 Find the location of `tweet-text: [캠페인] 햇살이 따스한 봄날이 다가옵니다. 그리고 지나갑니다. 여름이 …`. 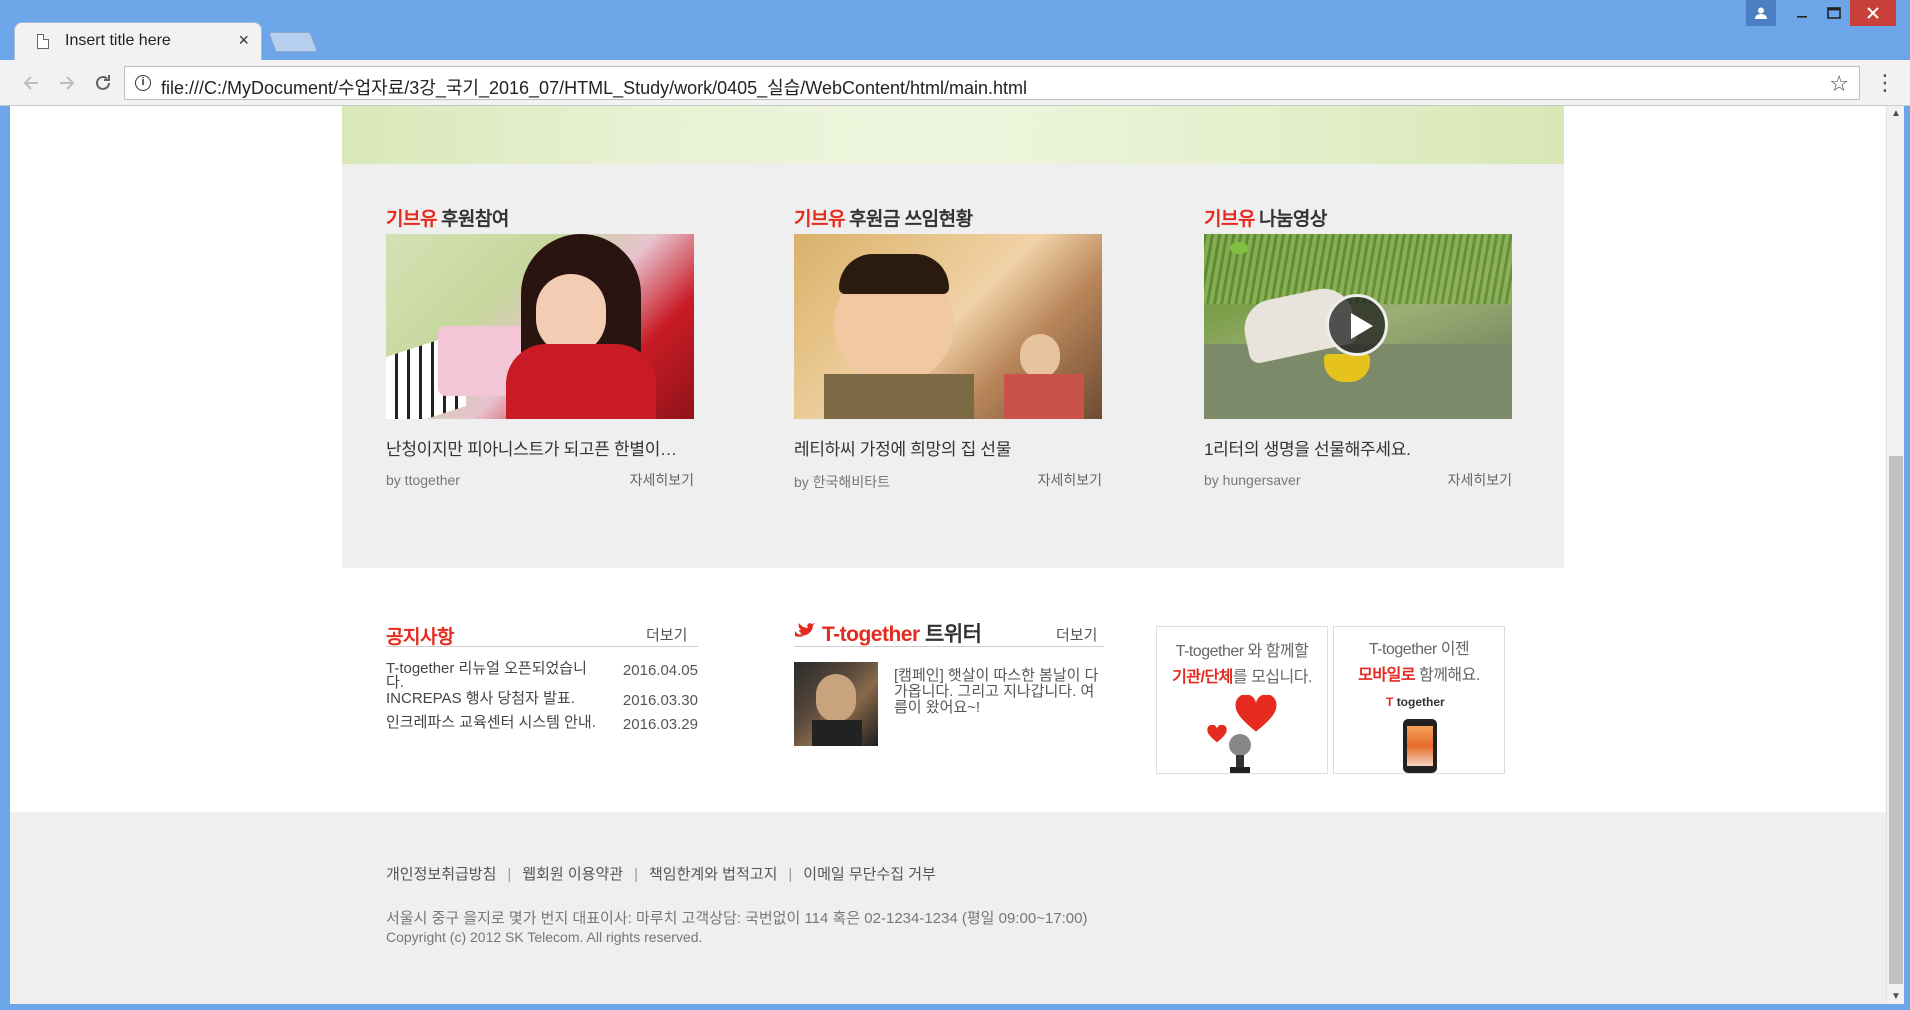

tweet-text: [캠페인] 햇살이 따스한 봄날이 다가옵니다. 그리고 지나갑니다. 여름이 … is located at coordinates (999, 692).